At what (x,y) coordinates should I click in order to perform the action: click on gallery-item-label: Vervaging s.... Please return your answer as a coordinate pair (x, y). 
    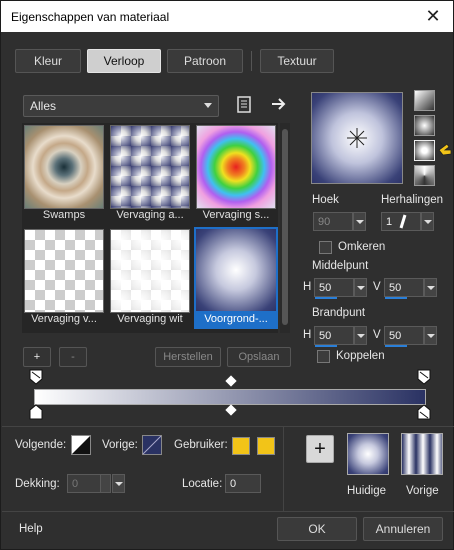
    Looking at the image, I should click on (236, 215).